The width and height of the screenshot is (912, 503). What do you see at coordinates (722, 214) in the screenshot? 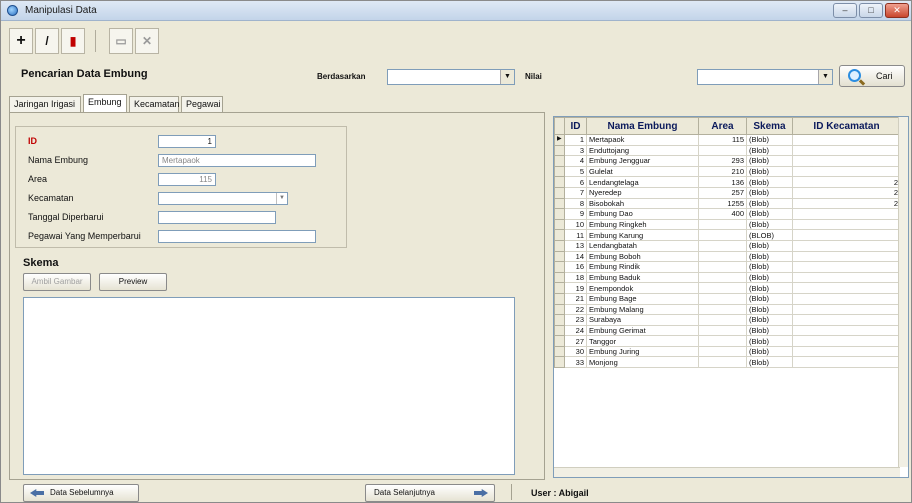
I see `cell-area: 400` at bounding box center [722, 214].